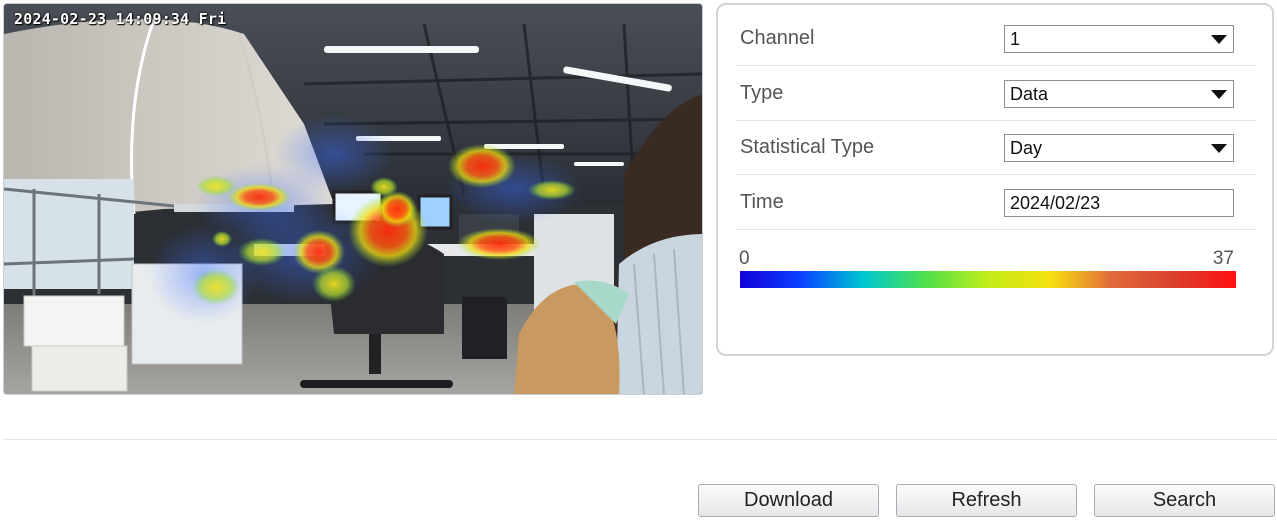 This screenshot has height=520, width=1277. Describe the element at coordinates (1119, 148) in the screenshot. I see `statistical-type-select: Day` at that location.